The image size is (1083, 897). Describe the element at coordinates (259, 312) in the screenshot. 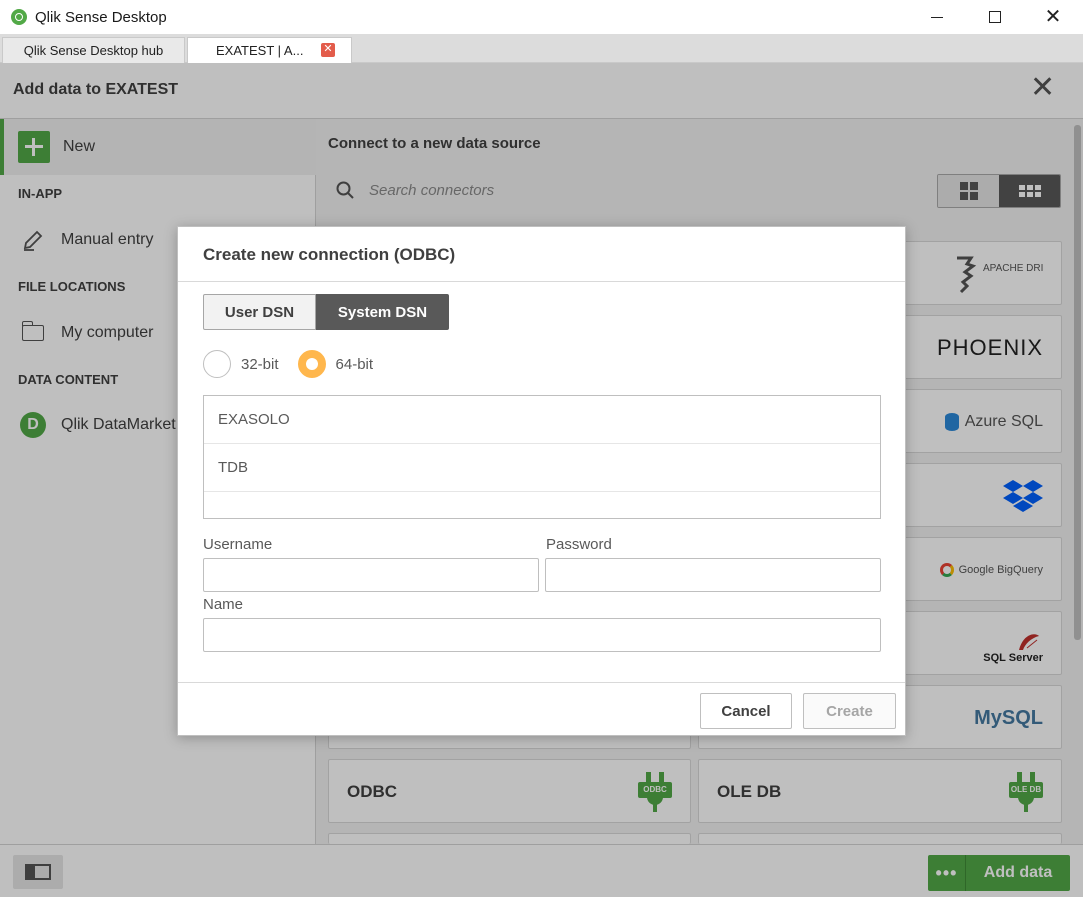

I see `user-dsn-button: User DSN` at that location.